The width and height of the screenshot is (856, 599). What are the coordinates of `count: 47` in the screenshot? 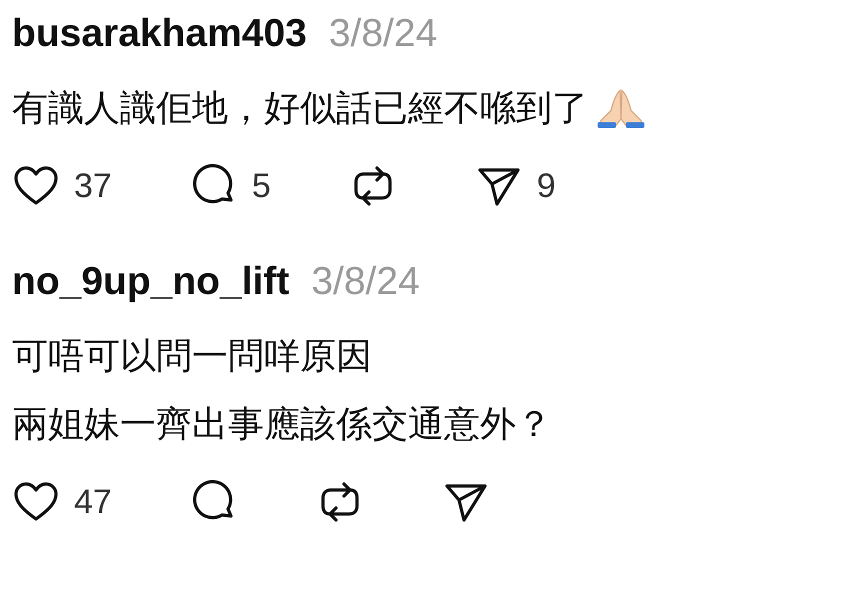 It's located at (93, 502).